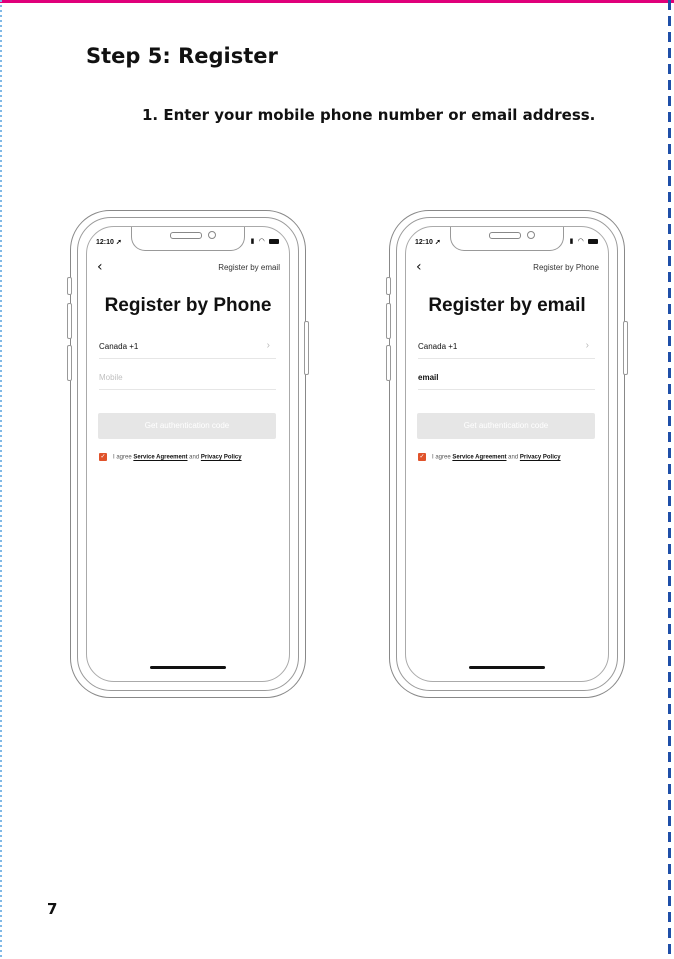  I want to click on screen-title: Register by email, so click(507, 305).